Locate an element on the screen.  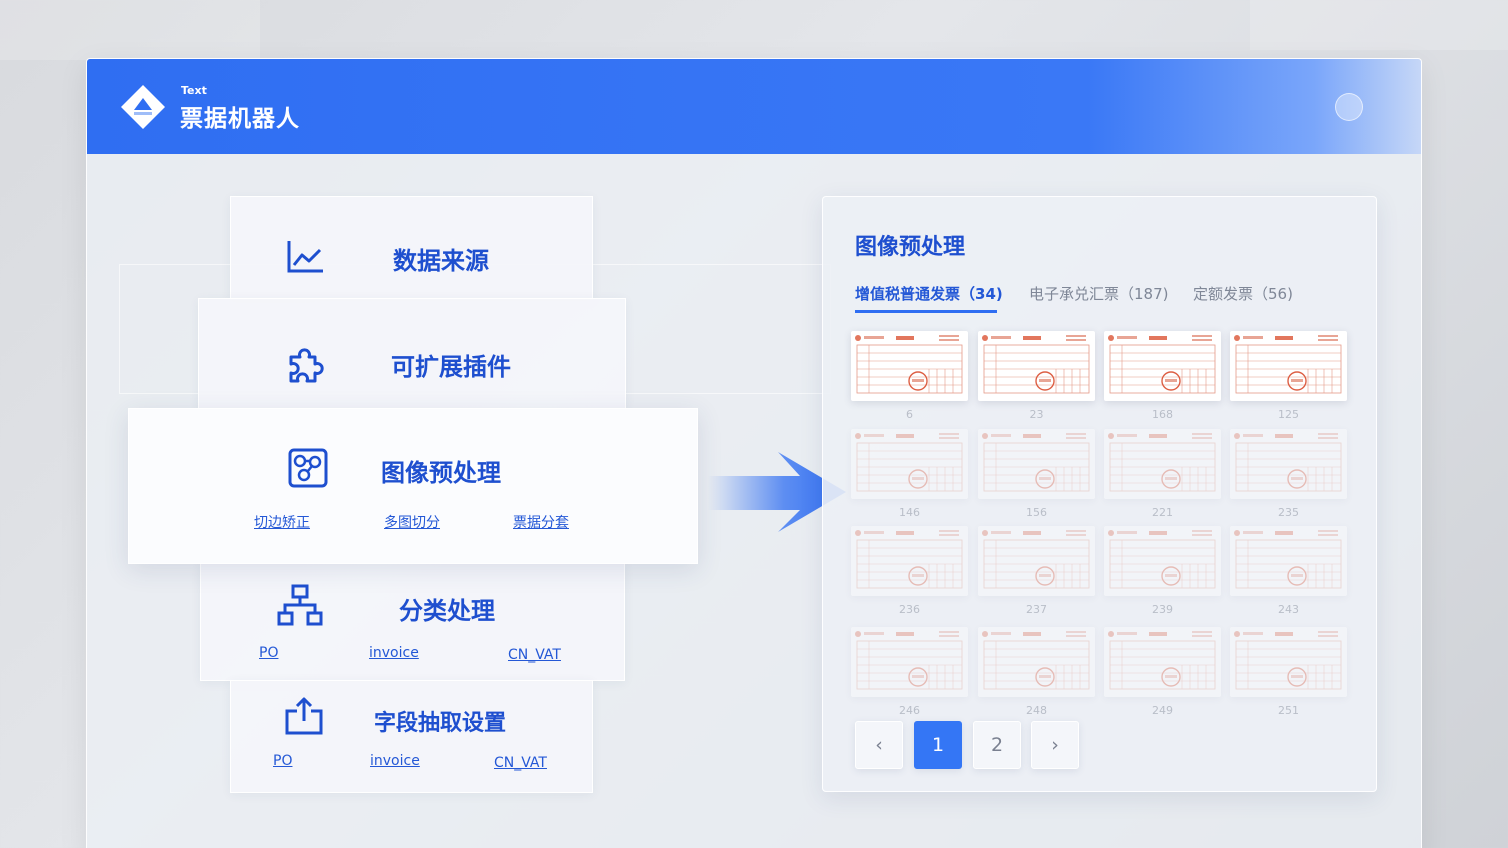
app-title: 票据机器人 is located at coordinates (240, 119).